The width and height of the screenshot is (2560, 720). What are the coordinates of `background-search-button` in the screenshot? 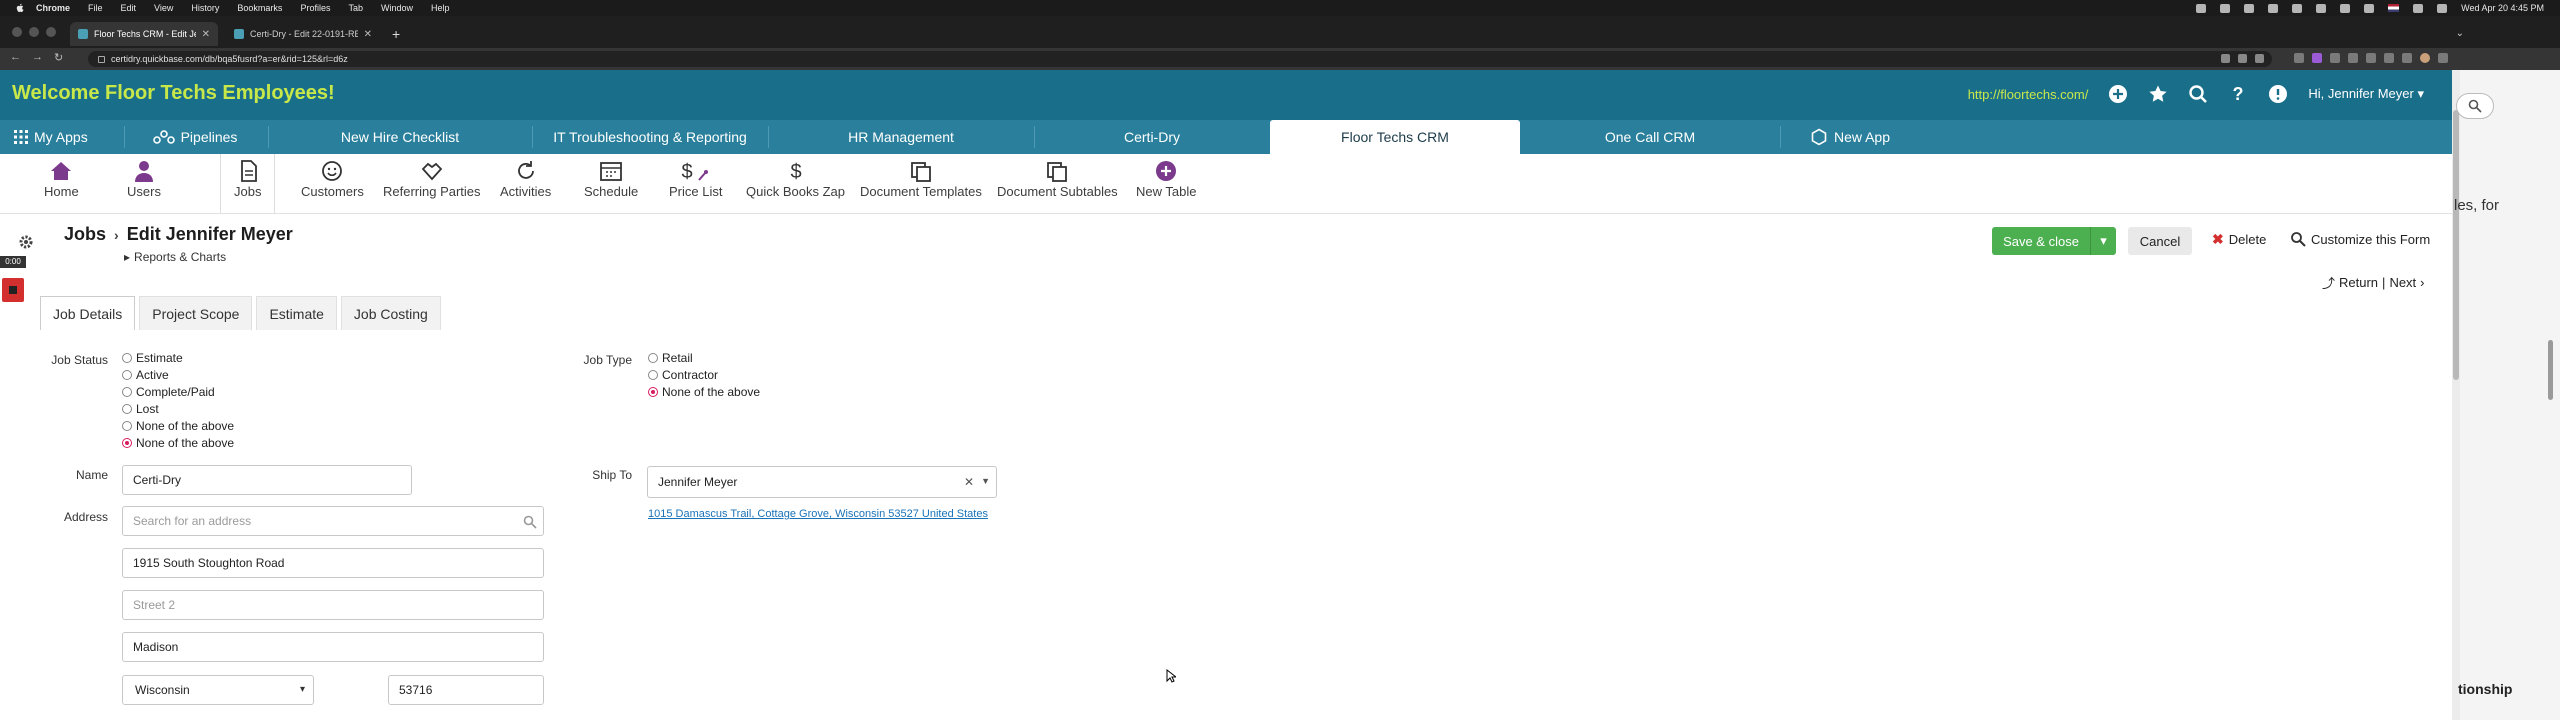 It's located at (2475, 106).